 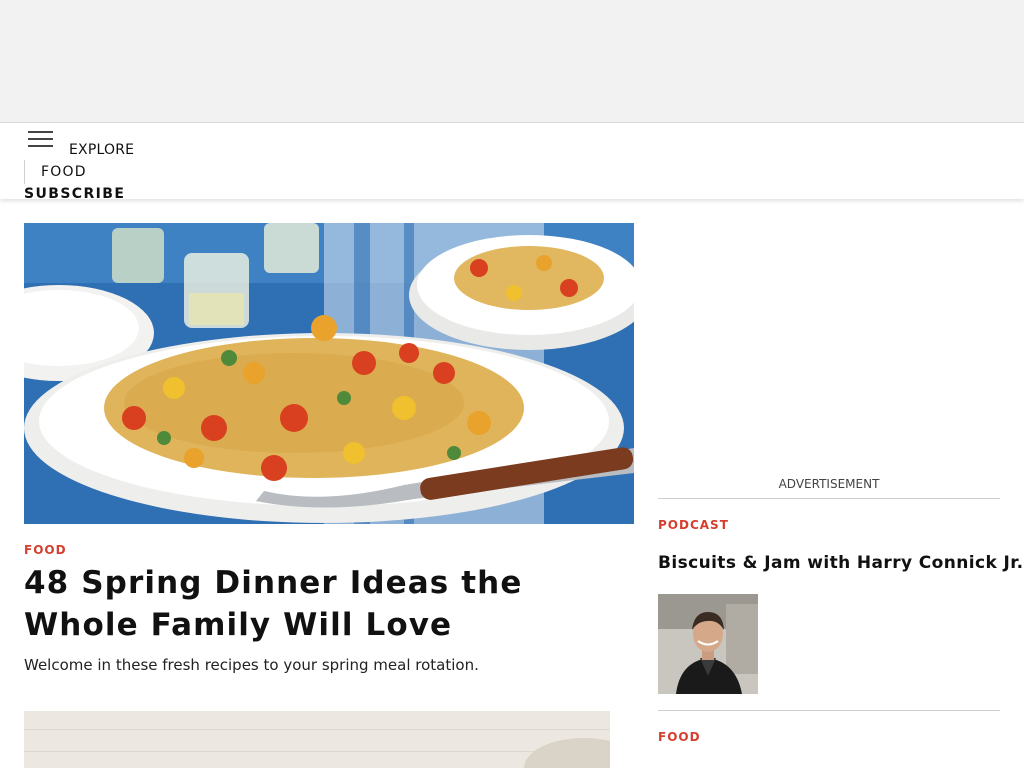 What do you see at coordinates (55, 172) in the screenshot?
I see `section-food-link: FOOD` at bounding box center [55, 172].